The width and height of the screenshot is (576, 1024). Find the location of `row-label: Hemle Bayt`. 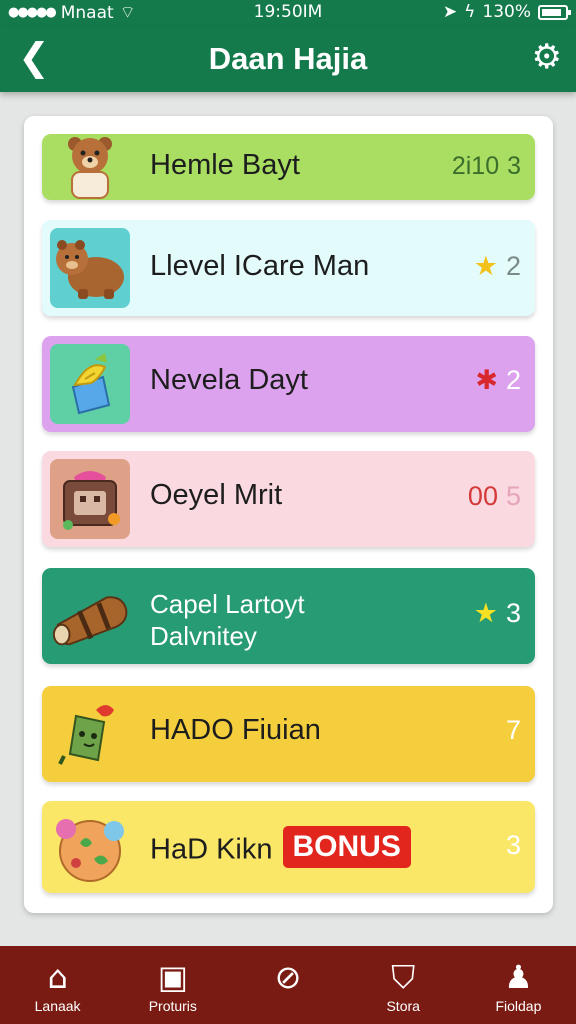

row-label: Hemle Bayt is located at coordinates (225, 165).